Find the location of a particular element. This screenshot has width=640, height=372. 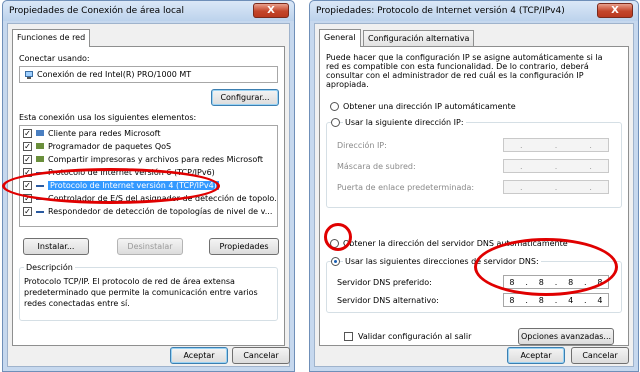

adapter-field: Conexión de red Intel(R) PRO/1000 MT is located at coordinates (148, 74).